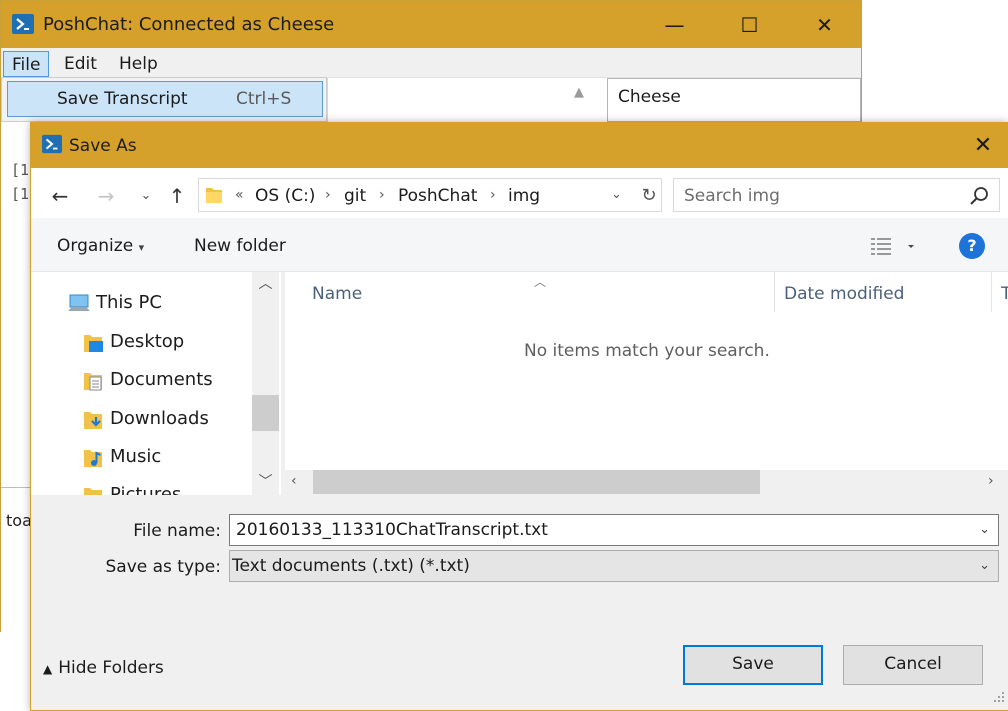  Describe the element at coordinates (351, 566) in the screenshot. I see `save-as-type-value: Text documents (.txt) (*.txt)` at that location.